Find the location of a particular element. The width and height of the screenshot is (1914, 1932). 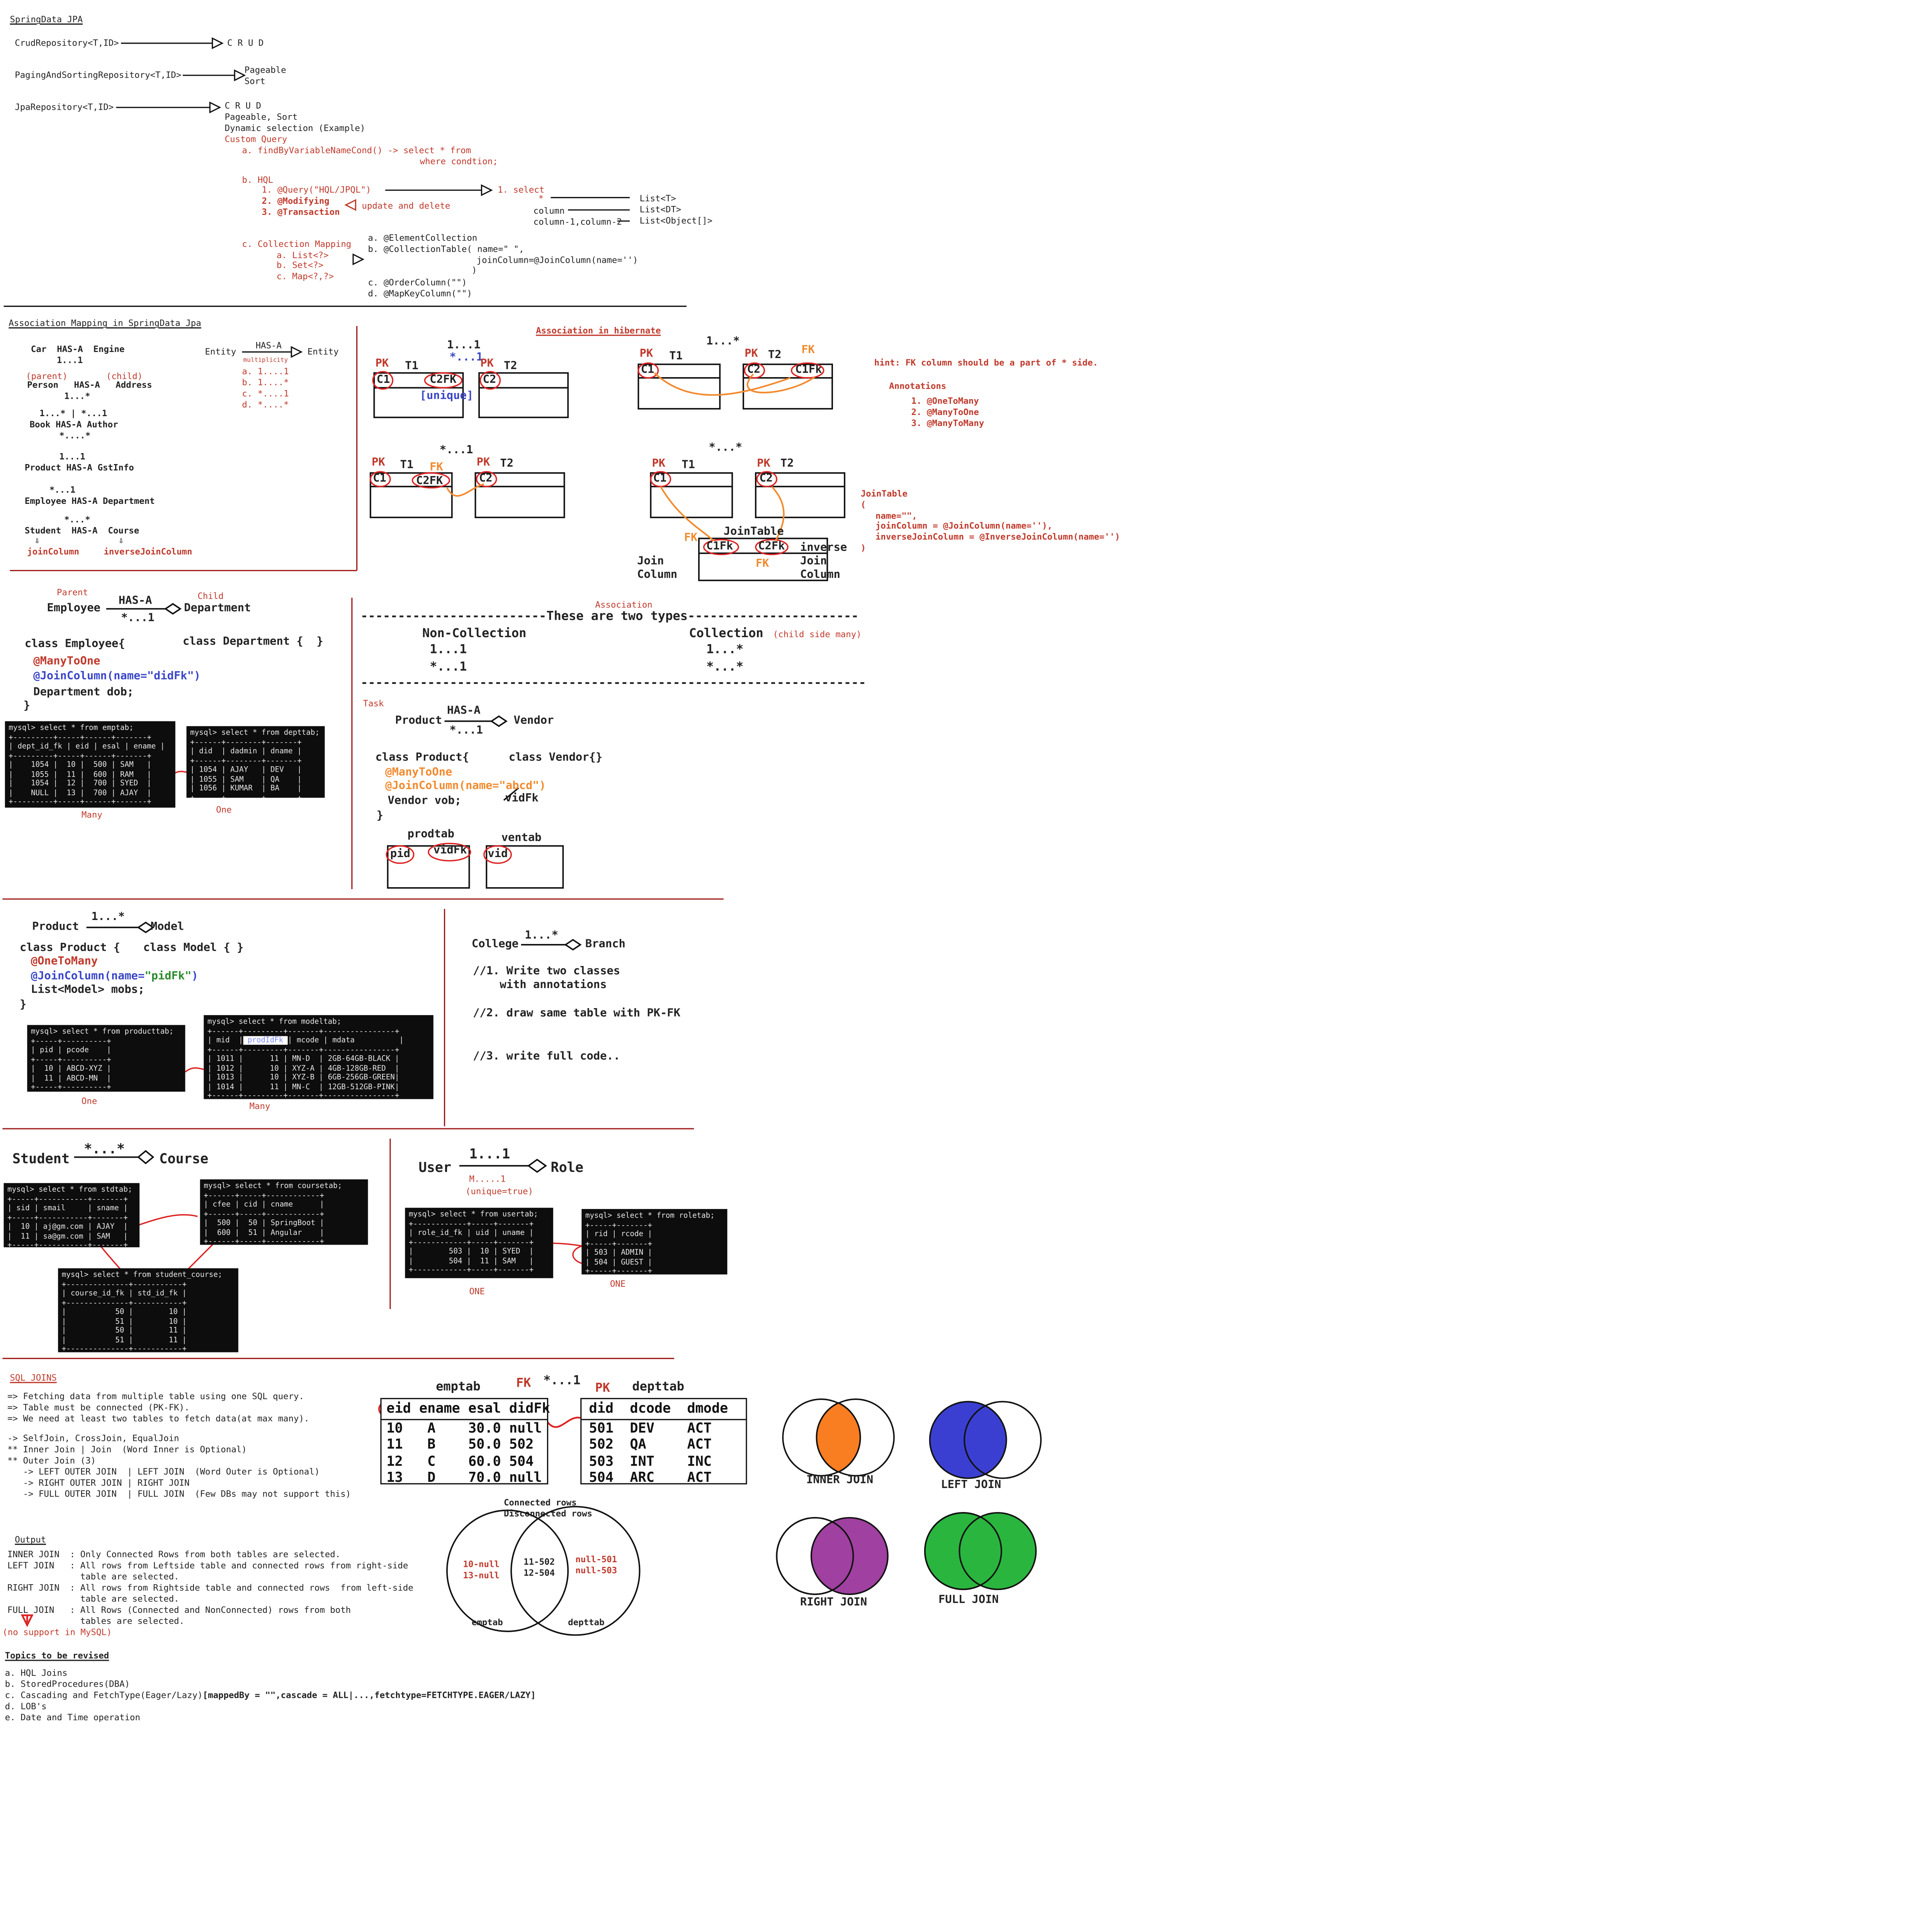

c1-cell: C1 is located at coordinates (379, 479).